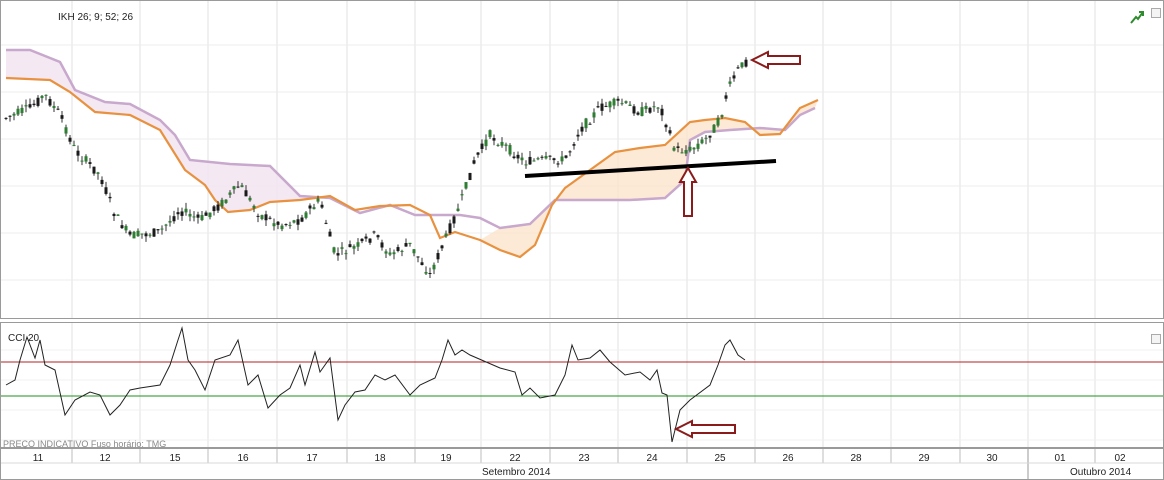  I want to click on day-label: 16, so click(243, 458).